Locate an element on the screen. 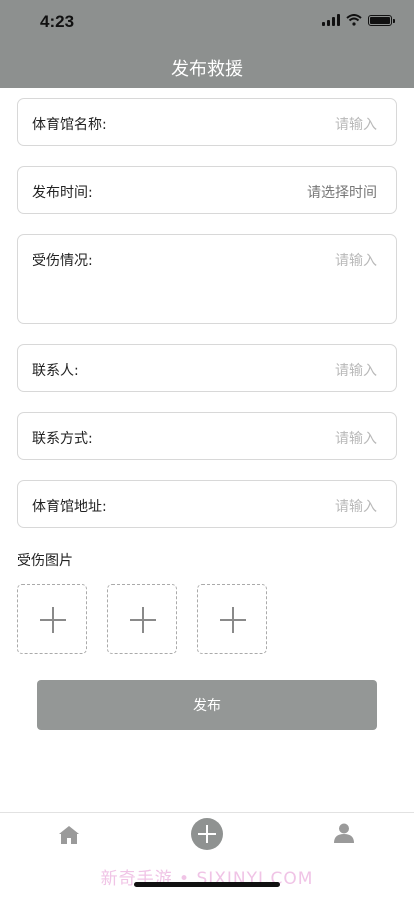 This screenshot has height=897, width=414. add-icon is located at coordinates (207, 834).